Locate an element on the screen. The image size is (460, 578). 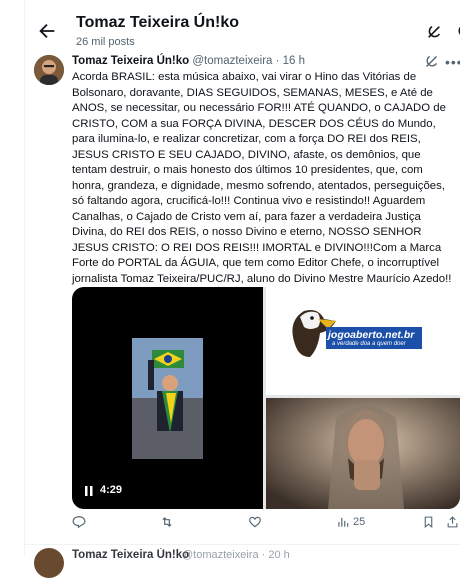
logo-site-name: jogoaberto.net.br is located at coordinates (371, 335).